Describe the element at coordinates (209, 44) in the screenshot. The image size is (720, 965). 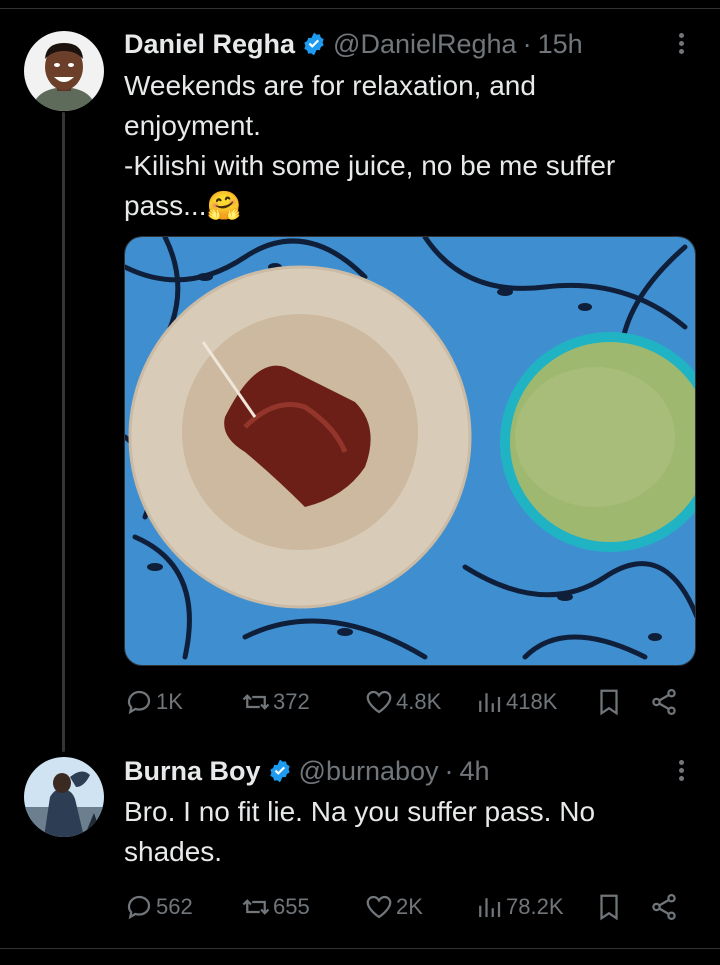
I see `display-name: Daniel Regha` at that location.